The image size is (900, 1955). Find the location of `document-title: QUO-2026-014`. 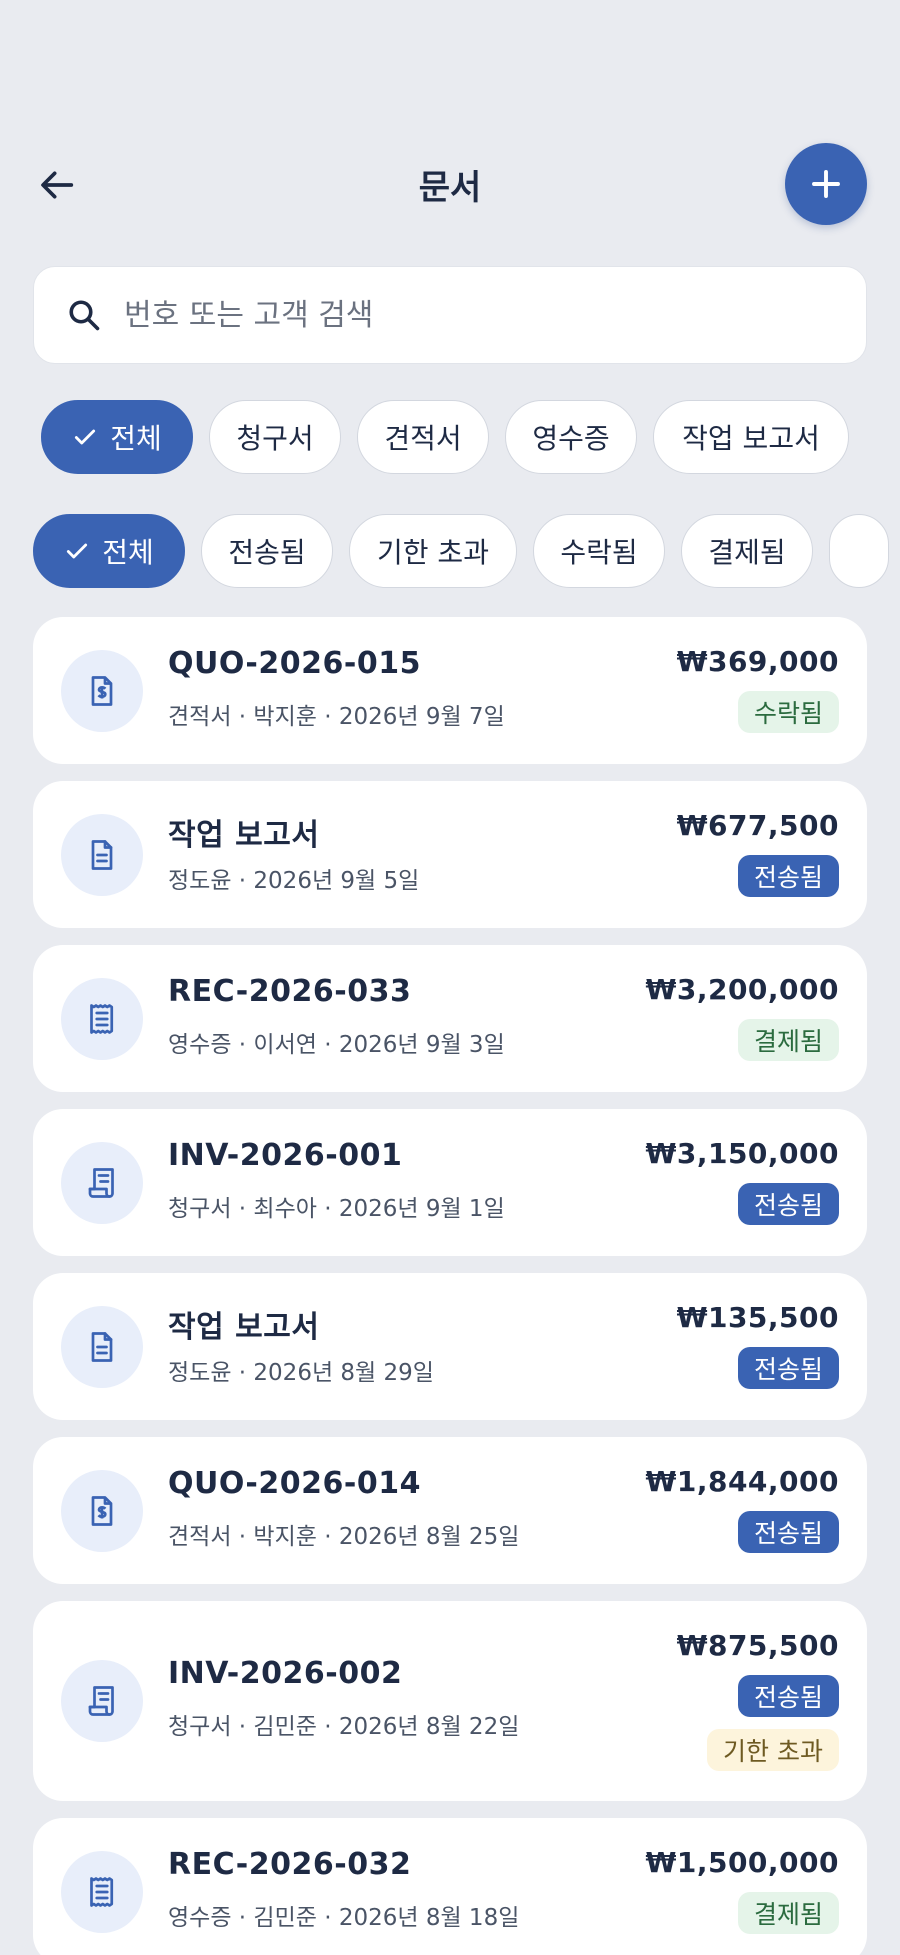

document-title: QUO-2026-014 is located at coordinates (294, 1483).